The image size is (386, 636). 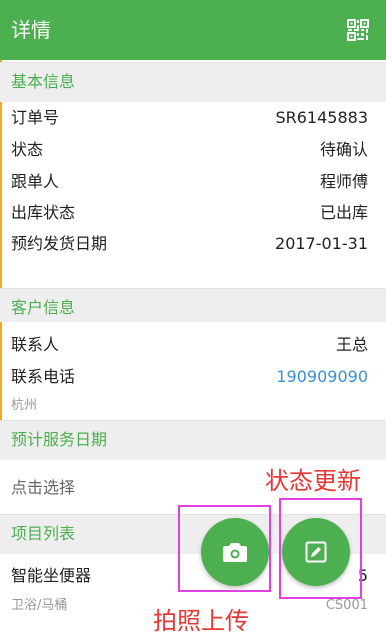 I want to click on date-picker-field: 点击选择, so click(x=43, y=488).